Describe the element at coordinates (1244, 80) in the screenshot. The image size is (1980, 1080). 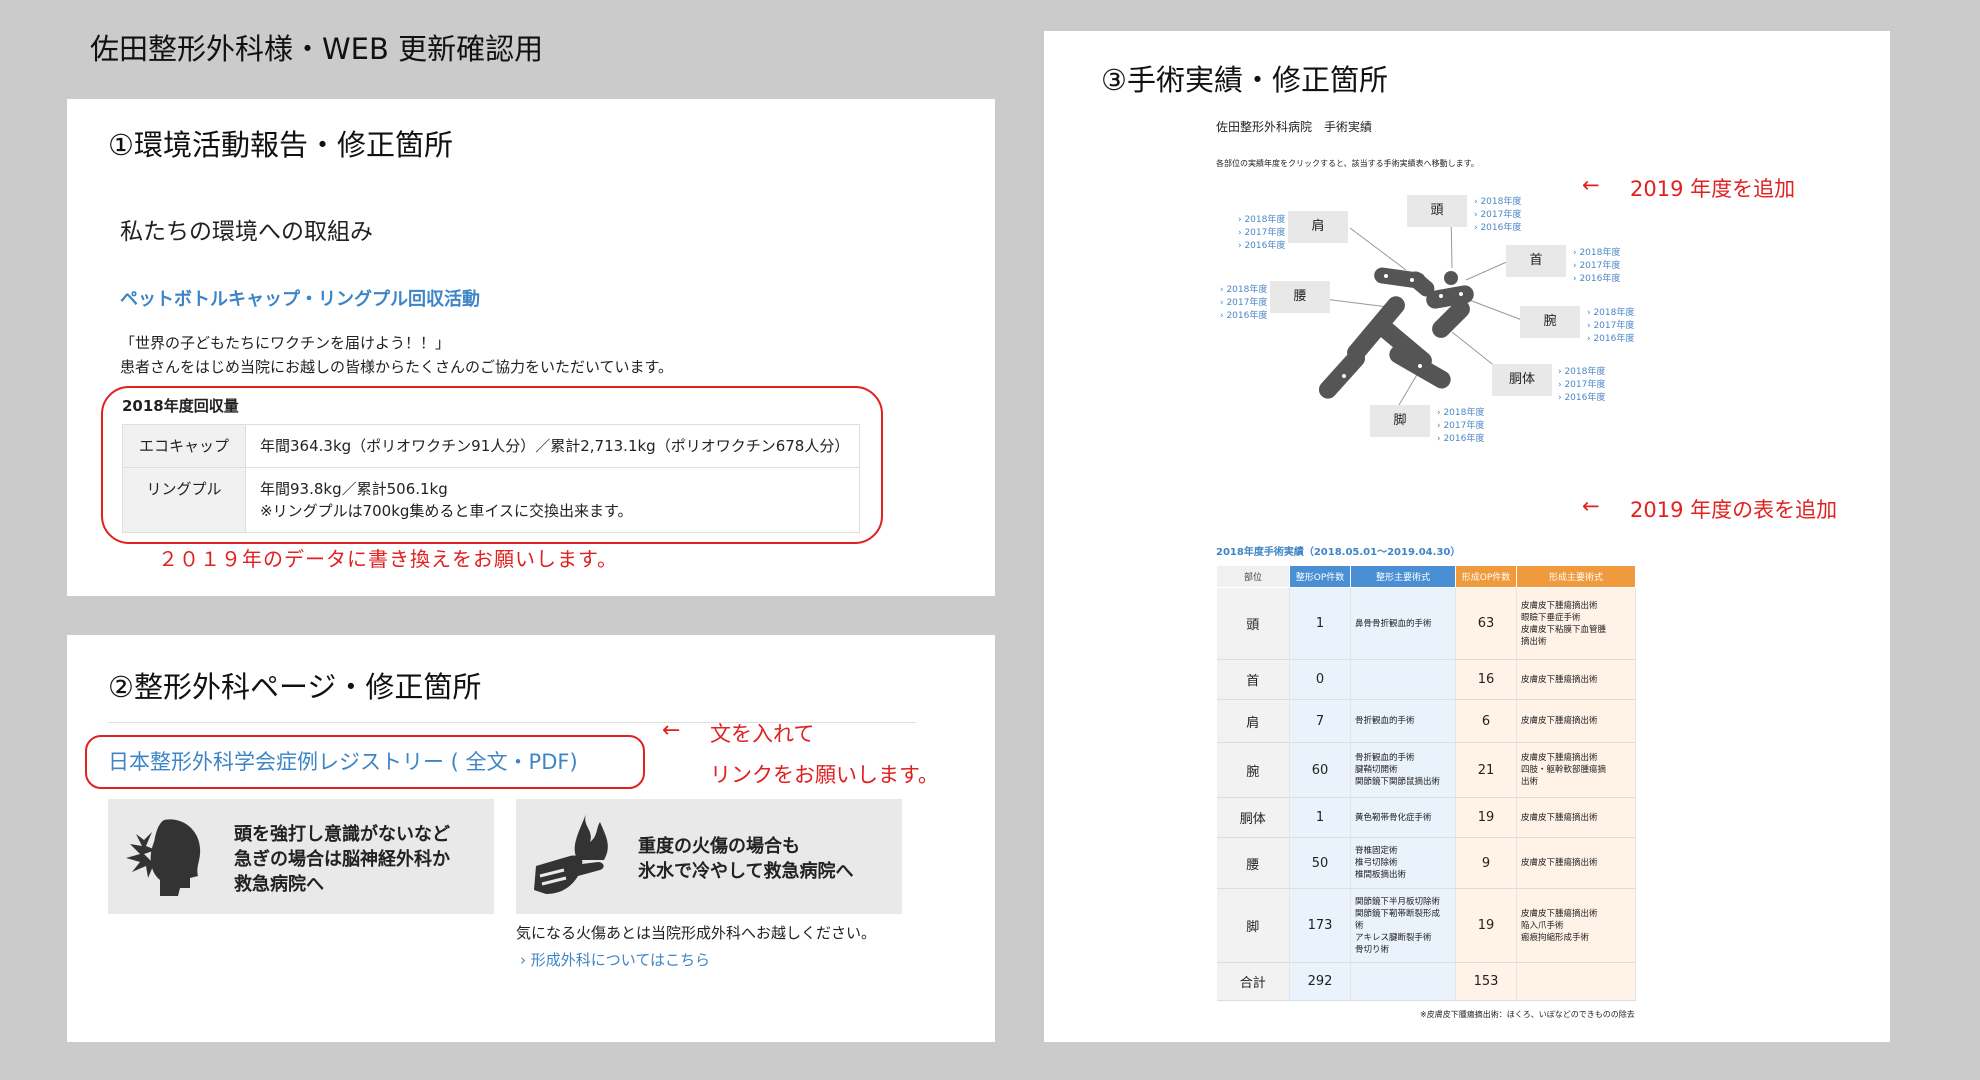
I see `panel3-heading: ③手術実績・修正箇所` at that location.